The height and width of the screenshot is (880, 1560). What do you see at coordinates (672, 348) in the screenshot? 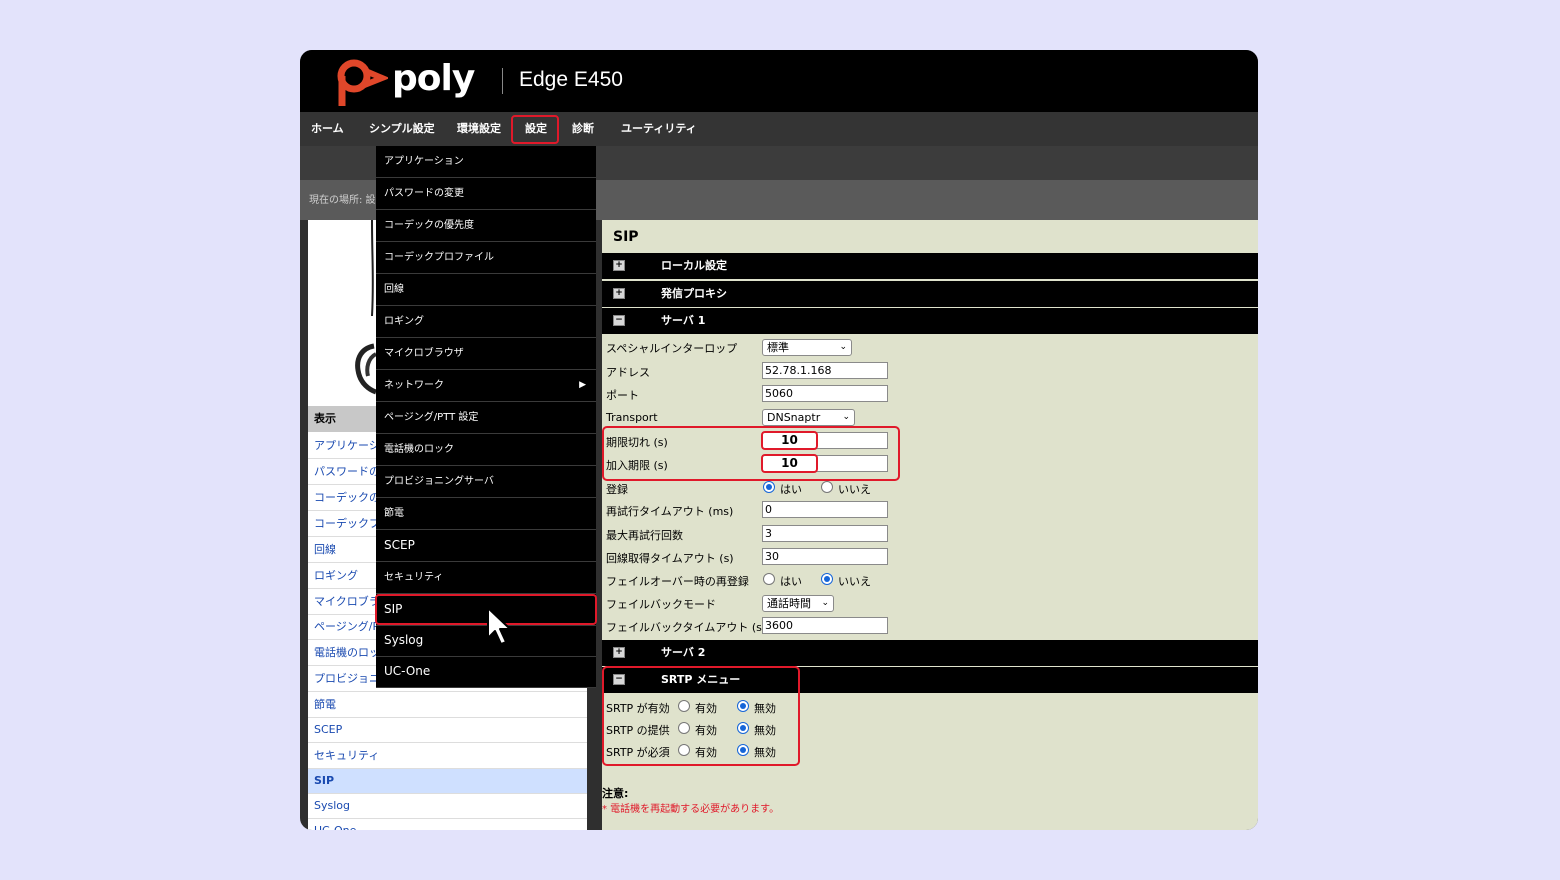
I see `field-label: スペシャルインターロップ` at bounding box center [672, 348].